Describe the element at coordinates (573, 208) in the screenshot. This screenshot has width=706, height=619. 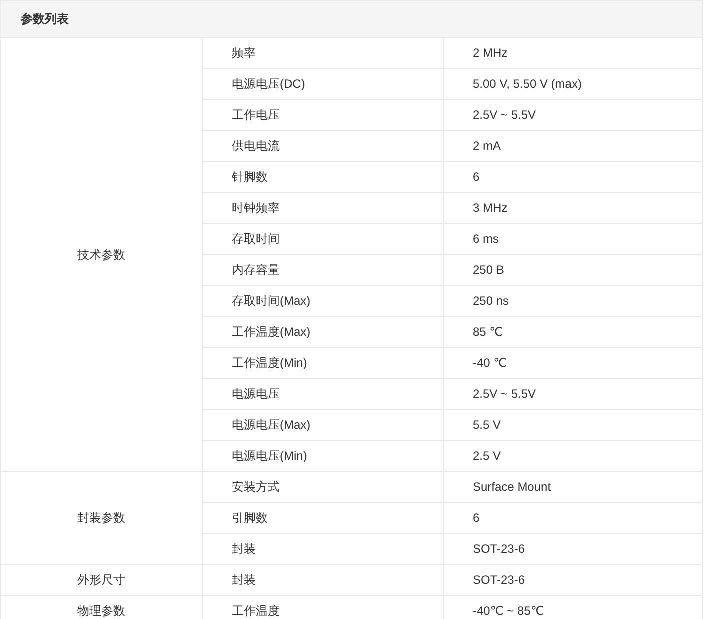
I see `param-value-cell: 3 MHz` at that location.